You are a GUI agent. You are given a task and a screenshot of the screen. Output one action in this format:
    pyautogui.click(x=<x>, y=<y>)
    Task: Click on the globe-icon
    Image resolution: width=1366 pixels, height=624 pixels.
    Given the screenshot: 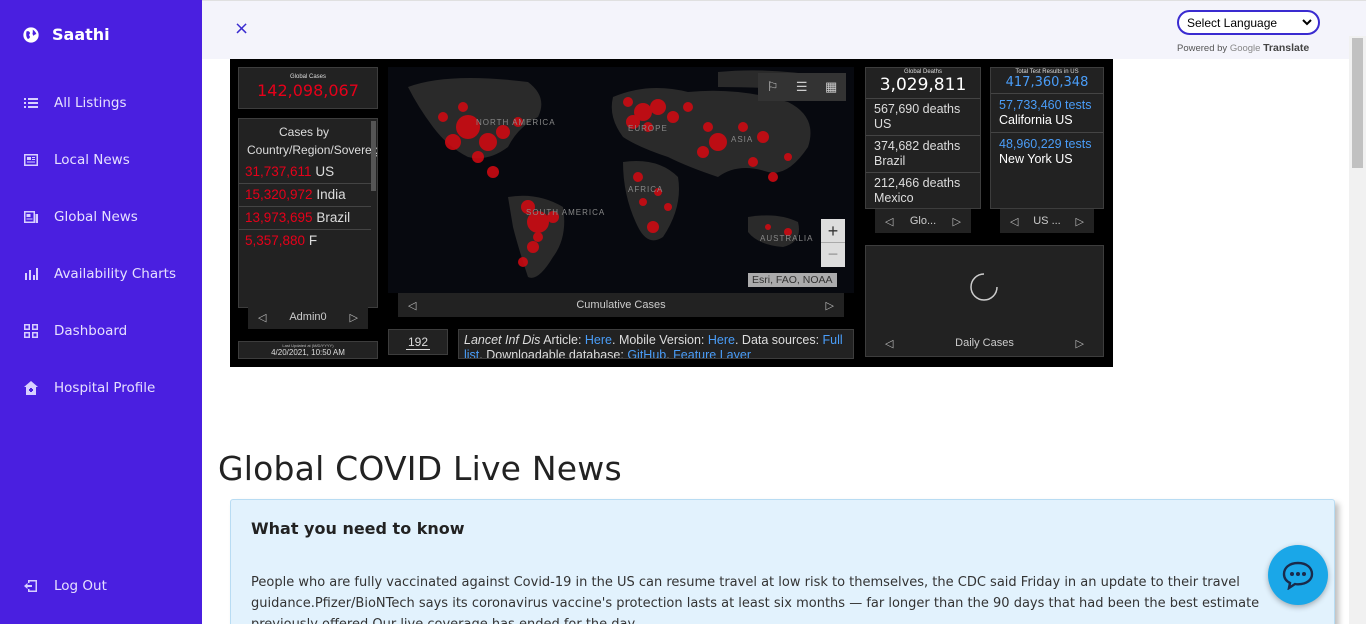 What is the action you would take?
    pyautogui.click(x=31, y=34)
    